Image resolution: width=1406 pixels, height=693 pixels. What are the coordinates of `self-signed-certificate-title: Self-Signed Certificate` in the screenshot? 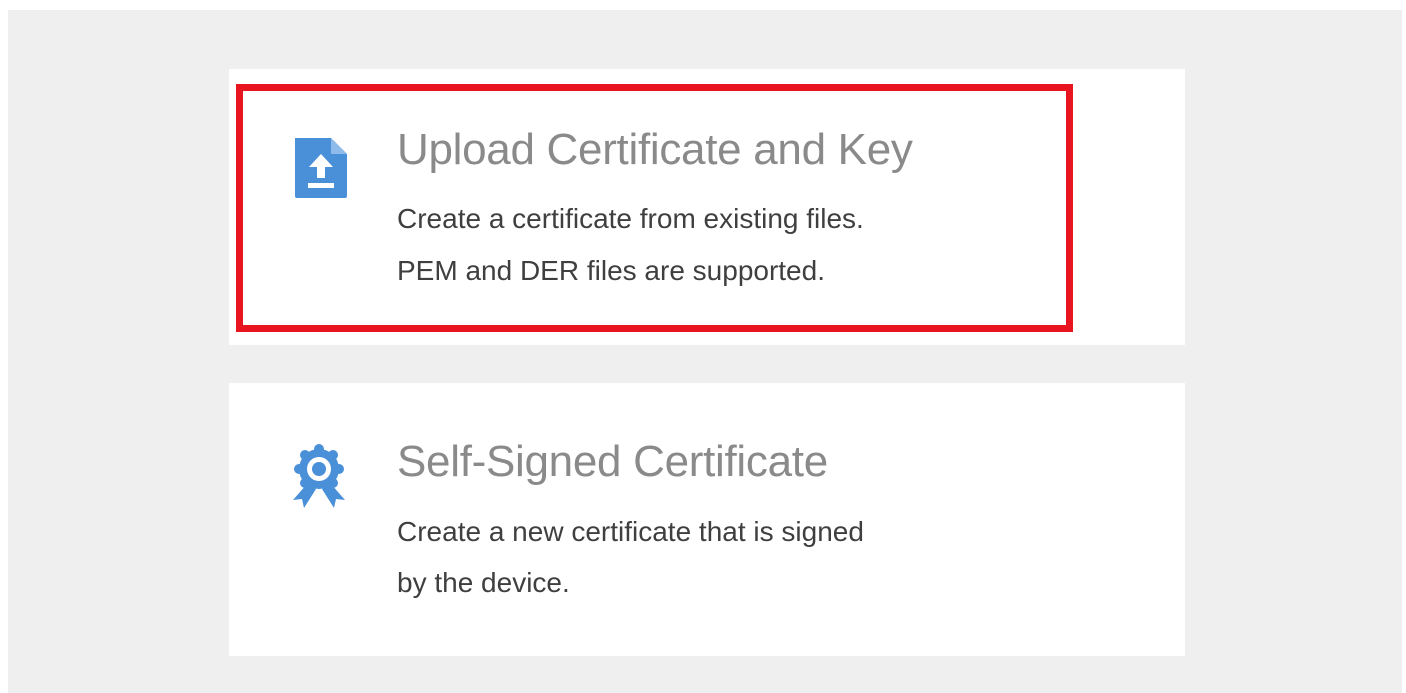 It's located at (612, 461).